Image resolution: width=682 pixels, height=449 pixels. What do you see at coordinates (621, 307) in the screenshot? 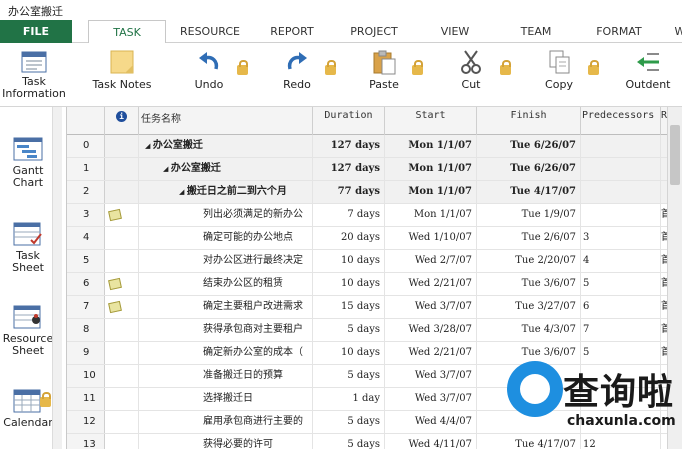
I see `predecessors-cell: 6` at bounding box center [621, 307].